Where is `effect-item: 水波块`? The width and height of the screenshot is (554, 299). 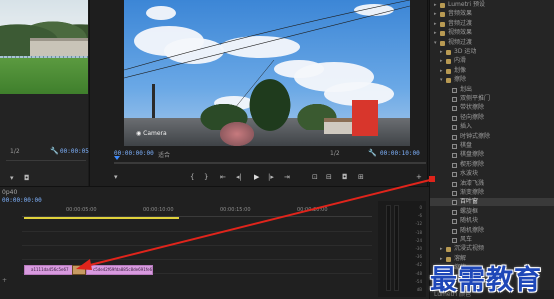
effect-item: 水波块 is located at coordinates (492, 174).